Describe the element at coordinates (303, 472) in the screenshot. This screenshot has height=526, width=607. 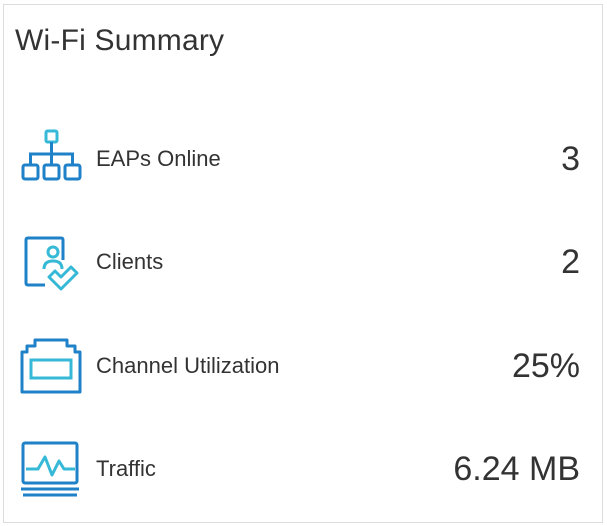
I see `metric-traffic: Traffic 6.24 MB` at that location.